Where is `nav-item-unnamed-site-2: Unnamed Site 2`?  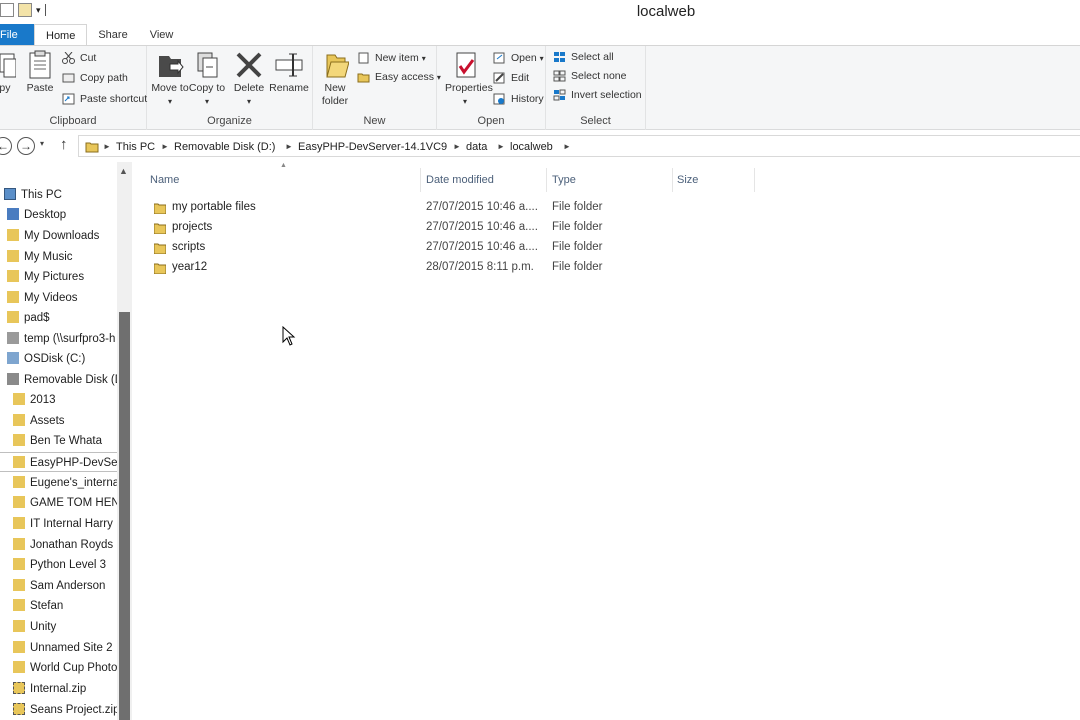
nav-item-unnamed-site-2: Unnamed Site 2 is located at coordinates (62, 648).